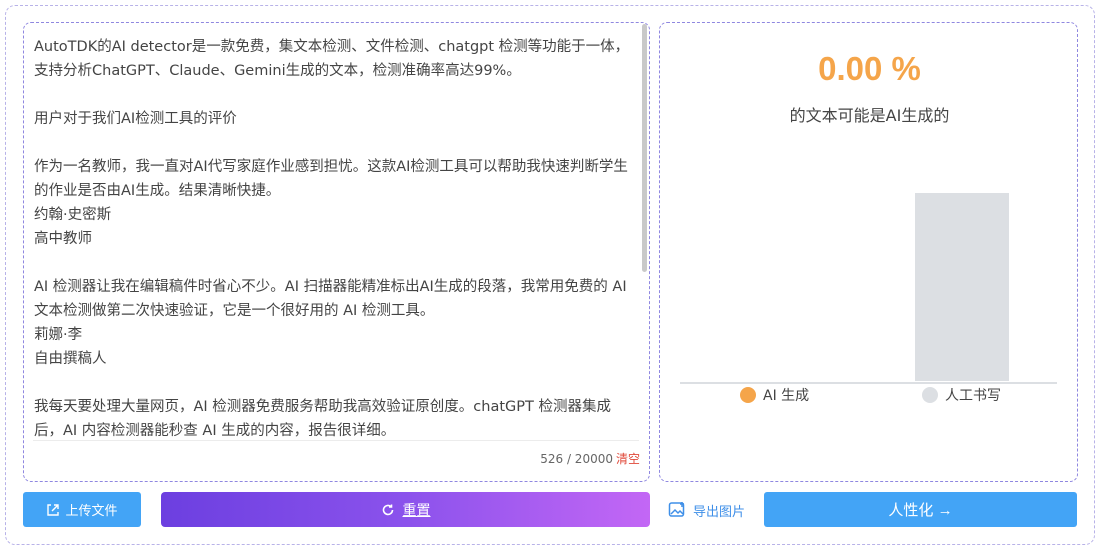 This screenshot has width=1100, height=550. I want to click on export-image-button: 导出图片, so click(706, 510).